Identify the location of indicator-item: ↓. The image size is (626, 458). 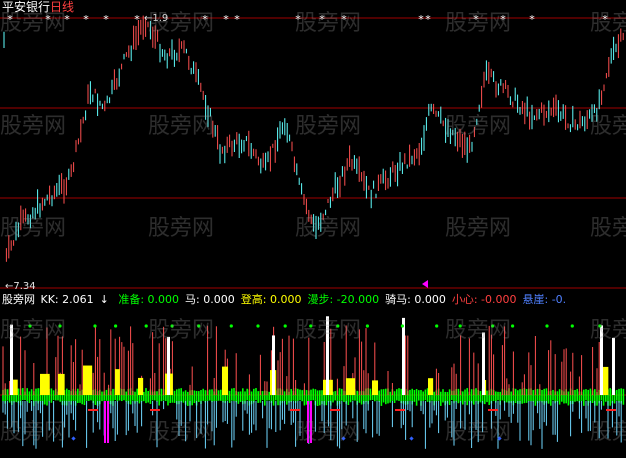
(106, 299).